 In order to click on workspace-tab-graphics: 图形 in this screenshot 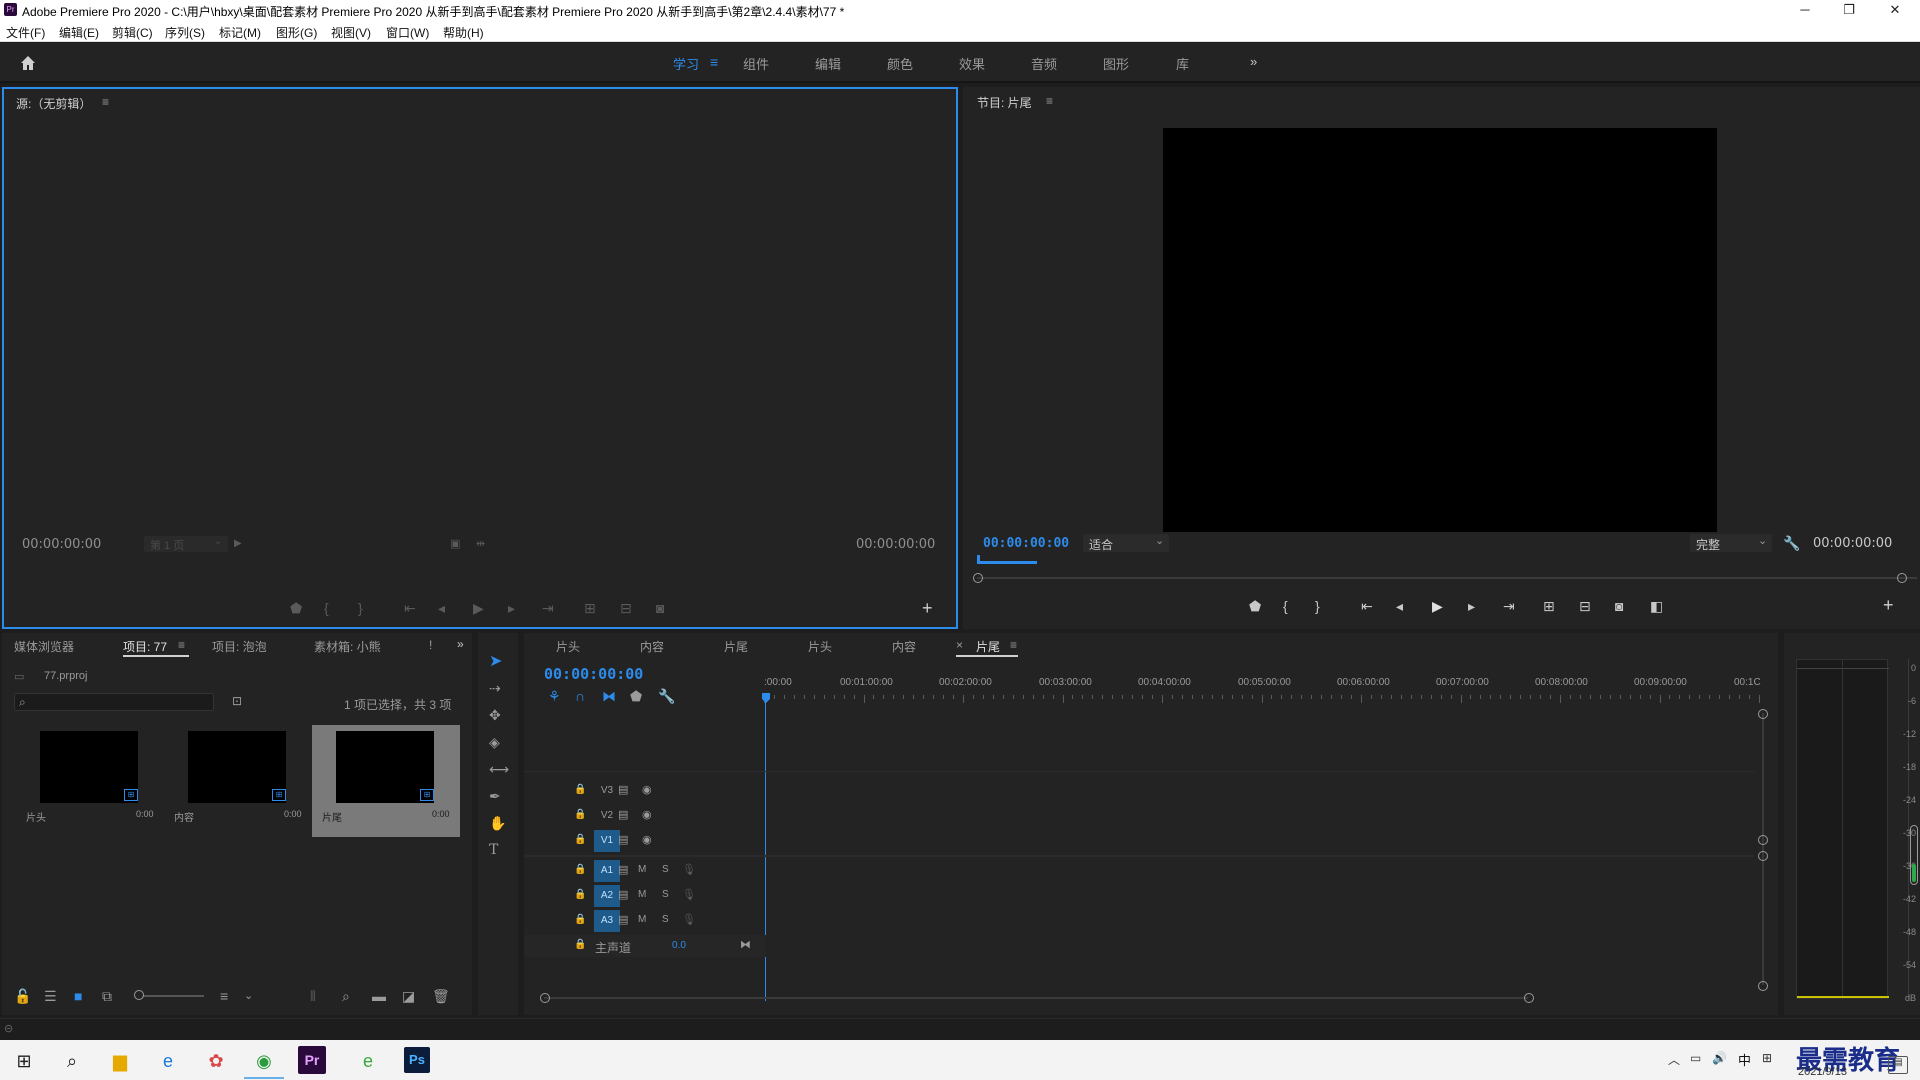, I will do `click(1116, 63)`.